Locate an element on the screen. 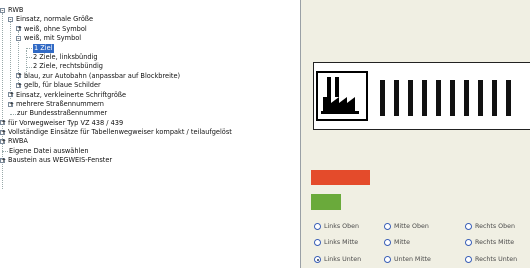  tree-node-vorwegweiser: + für Vorwegweiser Typ VZ 438 / 439 is located at coordinates (150, 123).